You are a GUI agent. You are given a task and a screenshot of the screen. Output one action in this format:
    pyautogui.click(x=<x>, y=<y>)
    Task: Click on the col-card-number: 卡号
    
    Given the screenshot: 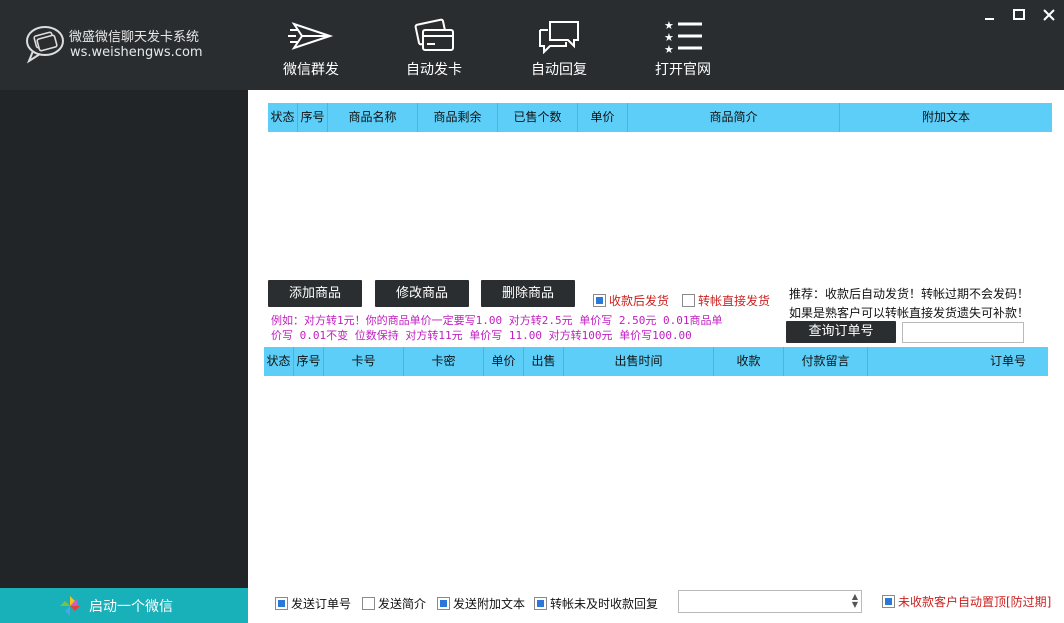 What is the action you would take?
    pyautogui.click(x=364, y=361)
    